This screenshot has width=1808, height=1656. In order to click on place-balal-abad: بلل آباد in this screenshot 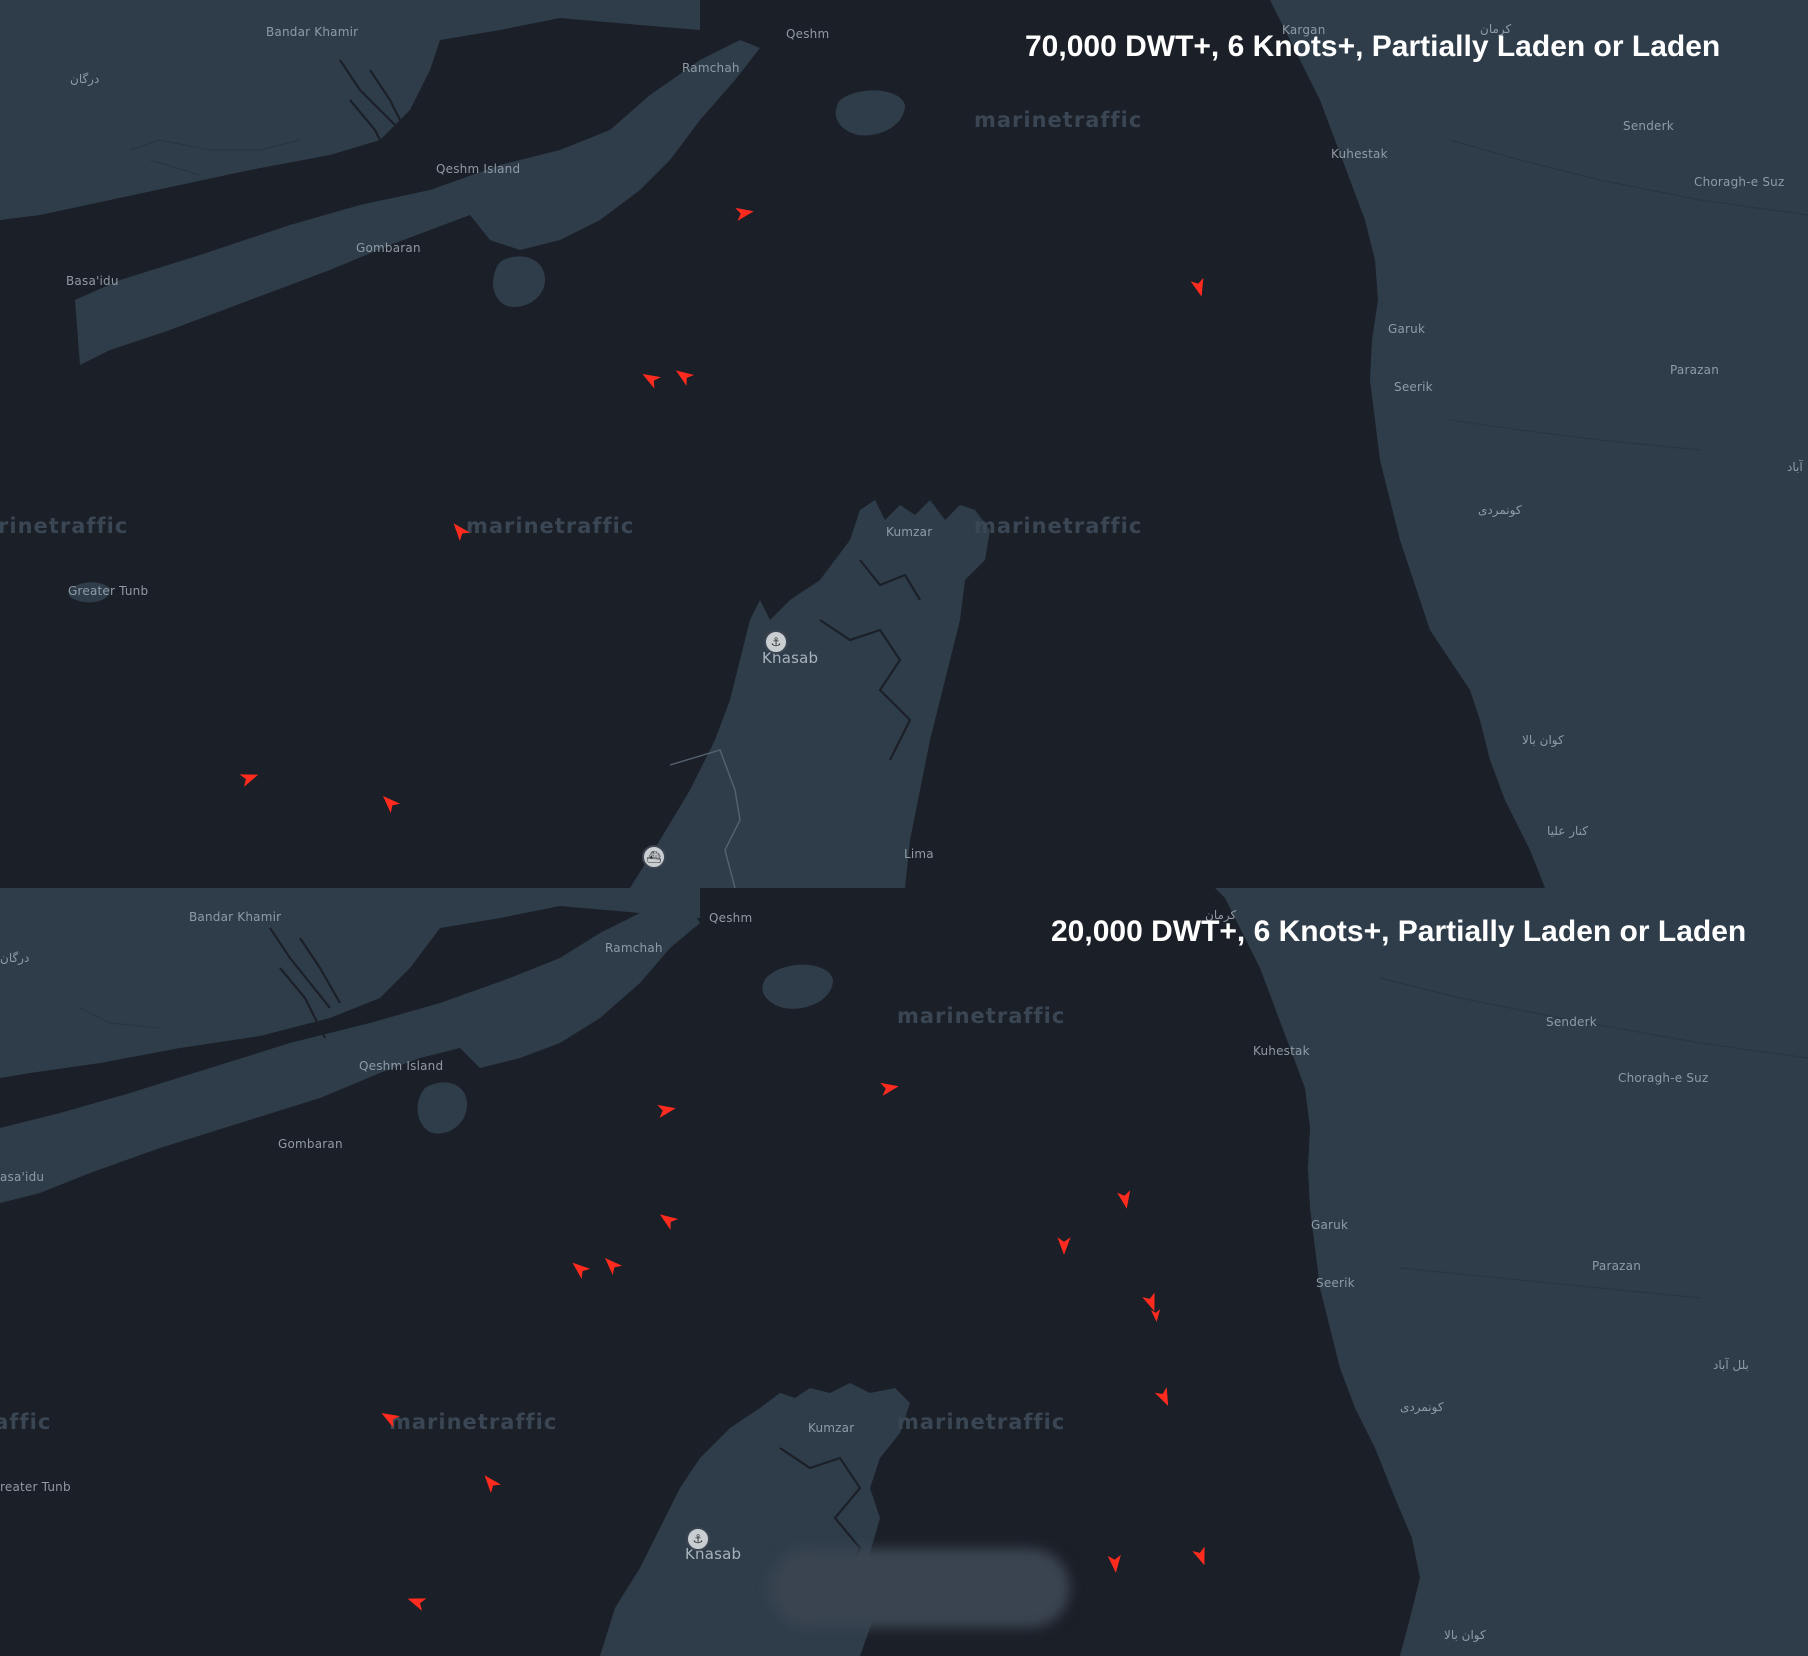, I will do `click(1731, 1365)`.